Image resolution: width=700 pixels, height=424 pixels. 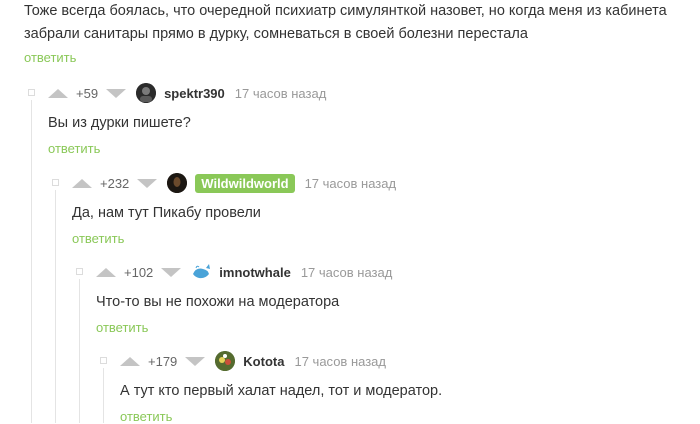 What do you see at coordinates (218, 302) in the screenshot?
I see `comment-text: Что-то вы не похожи на модератора` at bounding box center [218, 302].